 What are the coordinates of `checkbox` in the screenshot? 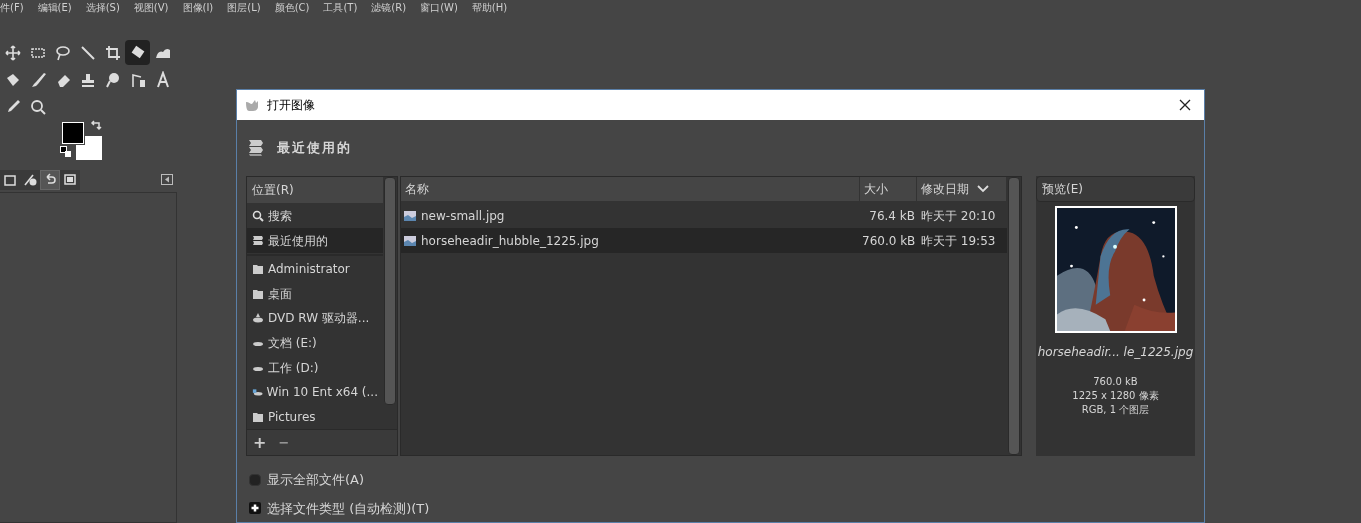 It's located at (255, 479).